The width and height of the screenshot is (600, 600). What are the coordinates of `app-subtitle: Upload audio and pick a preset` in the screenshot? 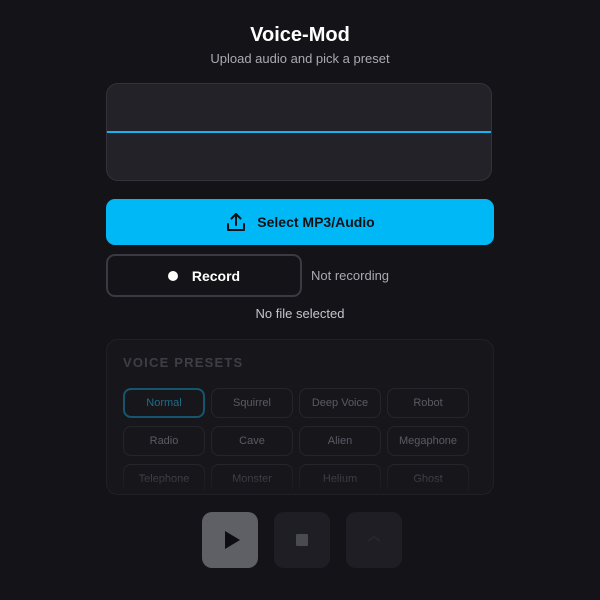 It's located at (300, 58).